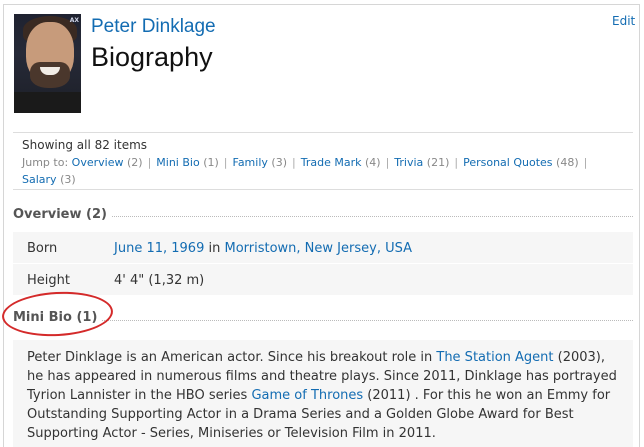 This screenshot has width=644, height=447. I want to click on jump-link-overview: Overview, so click(98, 162).